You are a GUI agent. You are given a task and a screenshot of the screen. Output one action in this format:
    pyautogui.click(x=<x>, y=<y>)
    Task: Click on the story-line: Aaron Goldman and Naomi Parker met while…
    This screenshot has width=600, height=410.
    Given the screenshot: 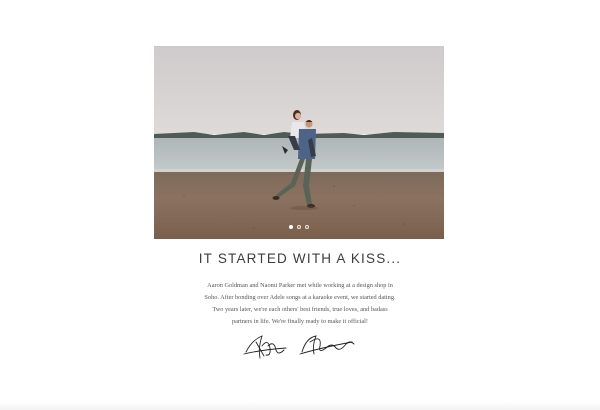 What is the action you would take?
    pyautogui.click(x=300, y=285)
    